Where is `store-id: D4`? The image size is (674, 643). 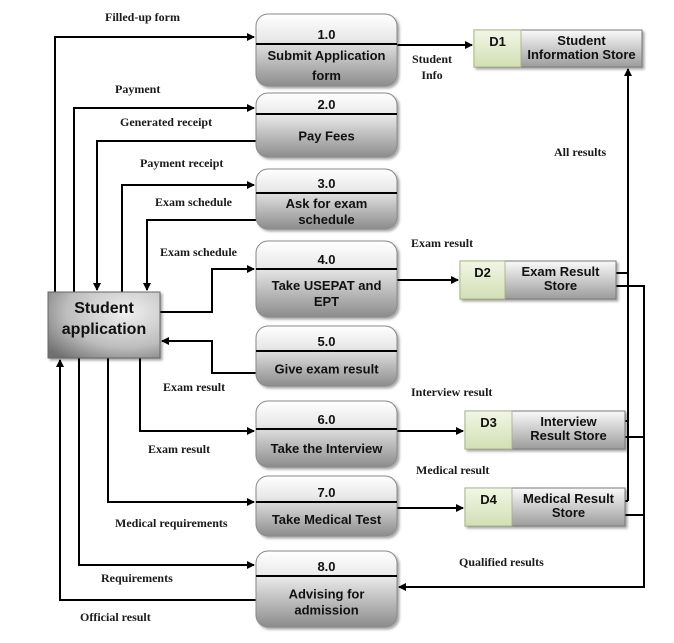 store-id: D4 is located at coordinates (488, 499).